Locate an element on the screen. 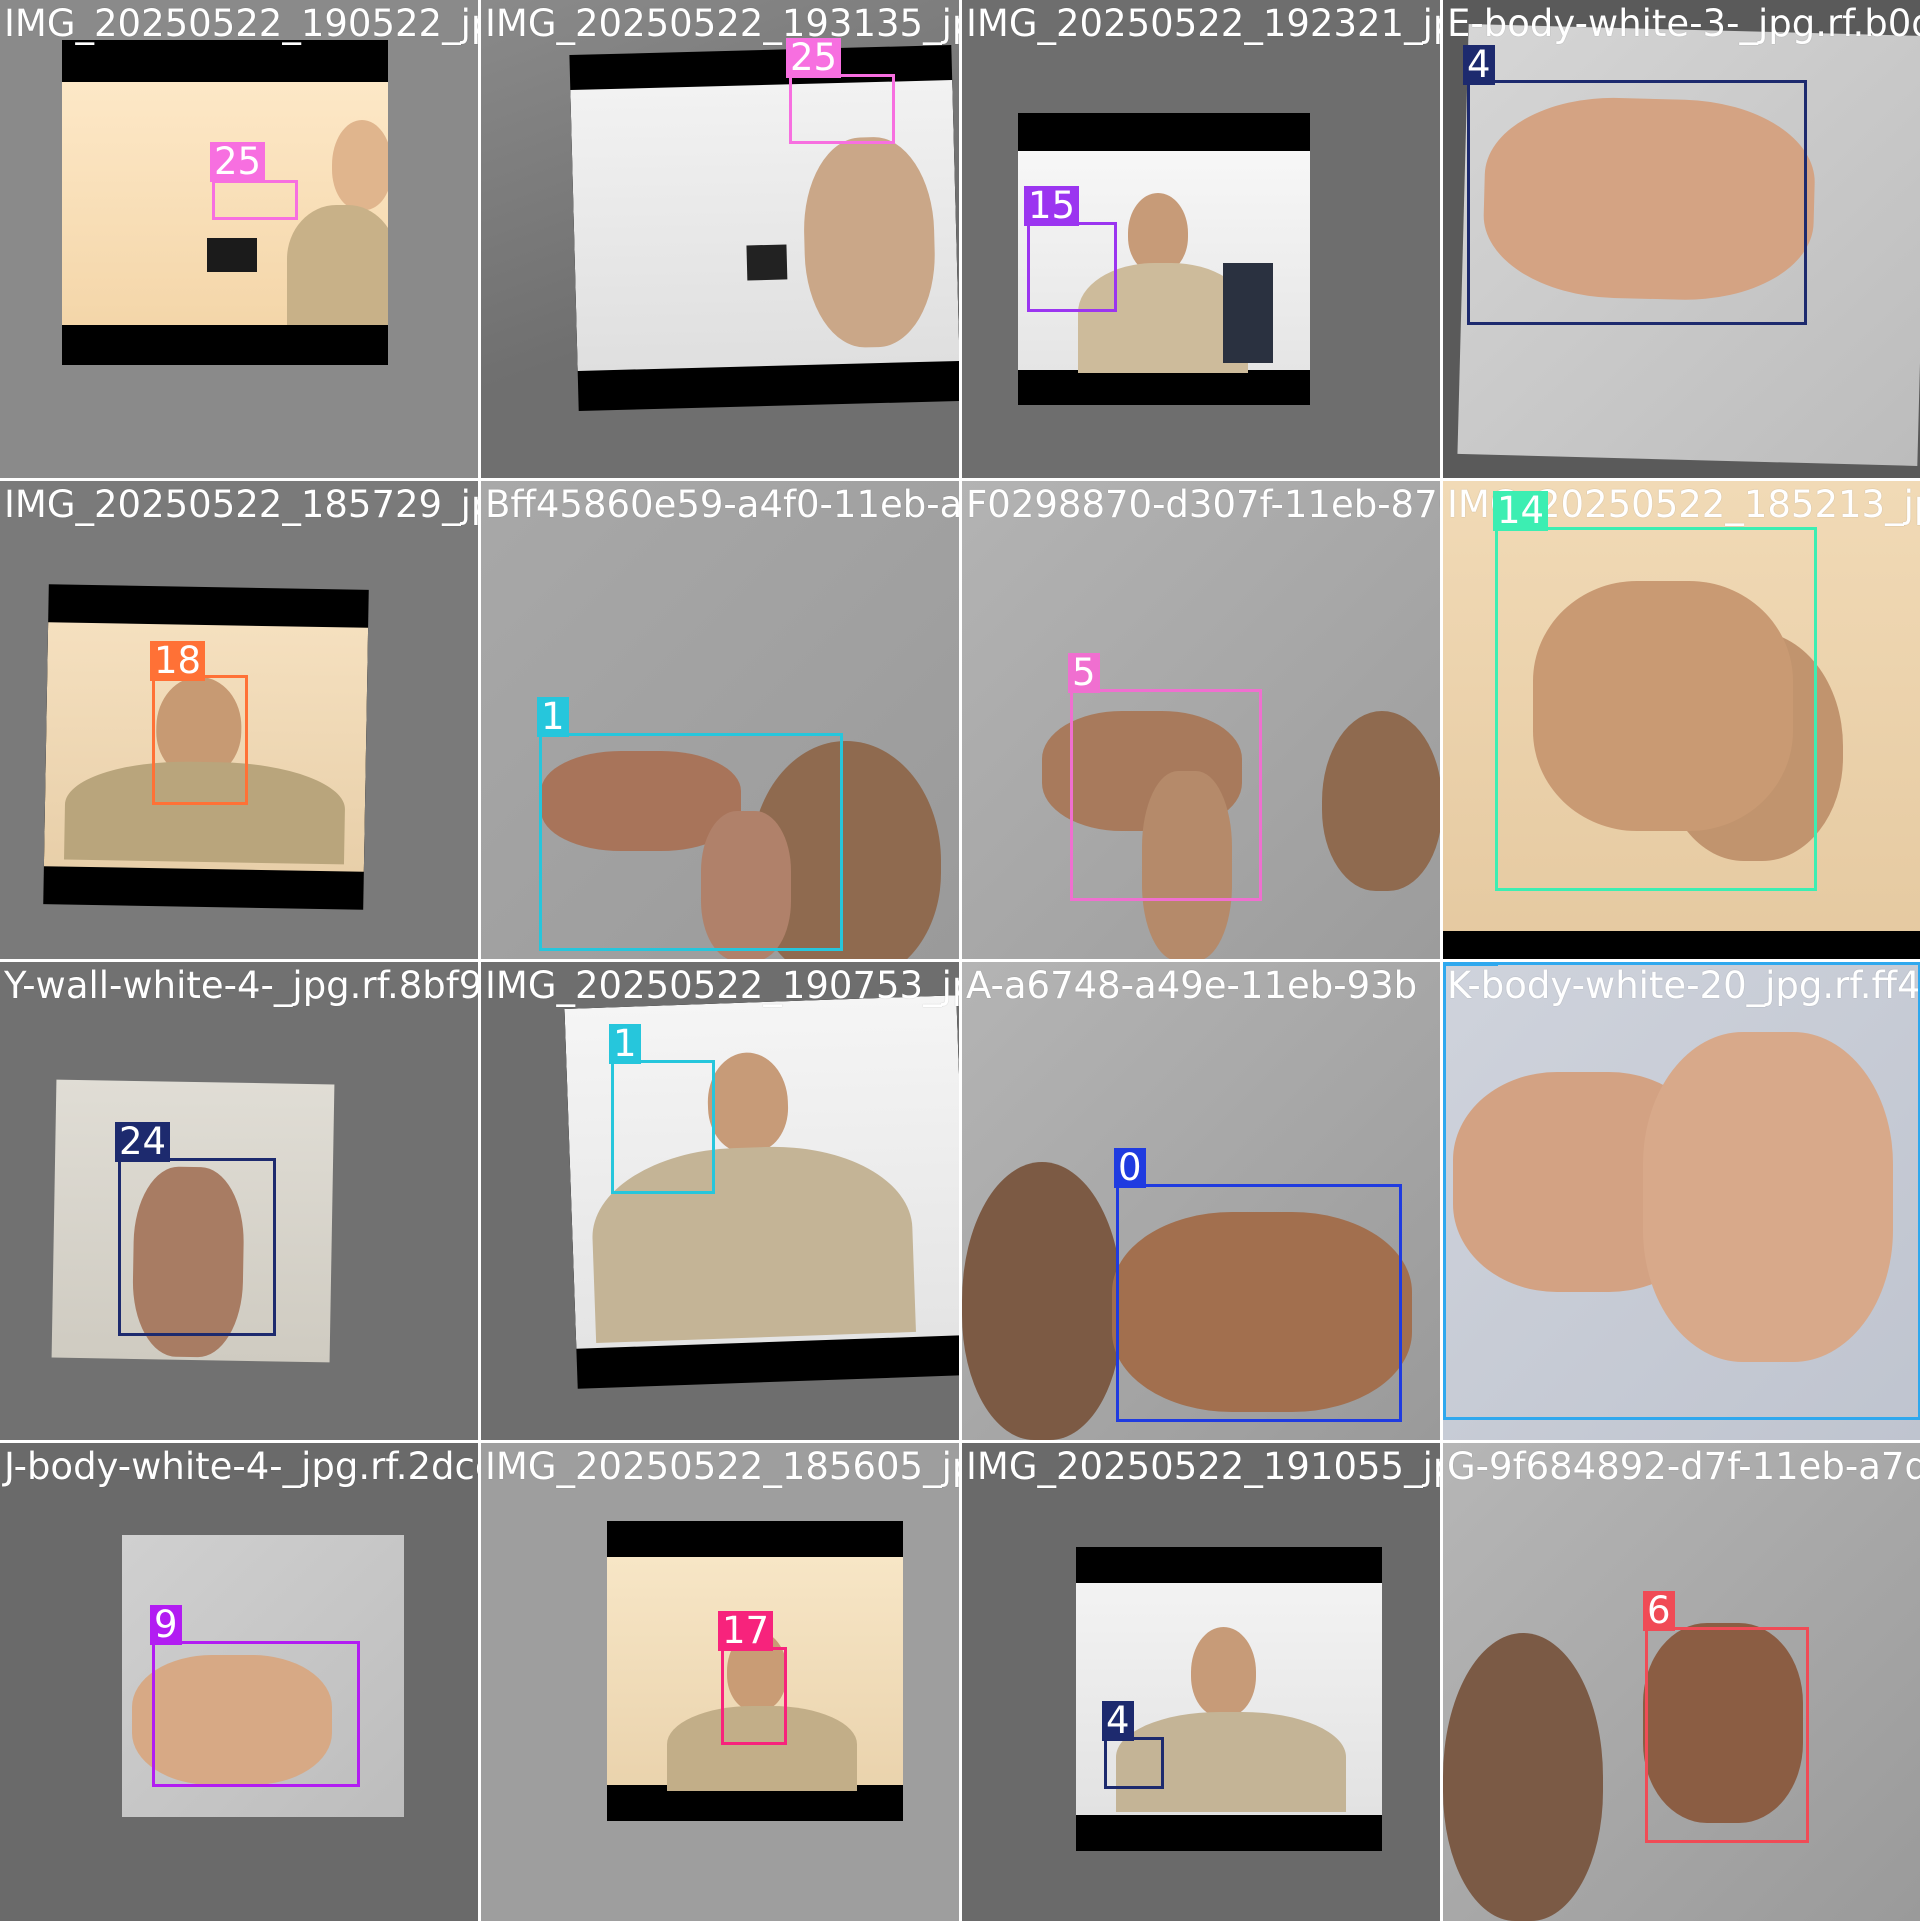 This screenshot has height=1921, width=1920. mosaic-tile-9: Y-wall-white-4-_jpg.rf.8bf9de 24 is located at coordinates (239, 1201).